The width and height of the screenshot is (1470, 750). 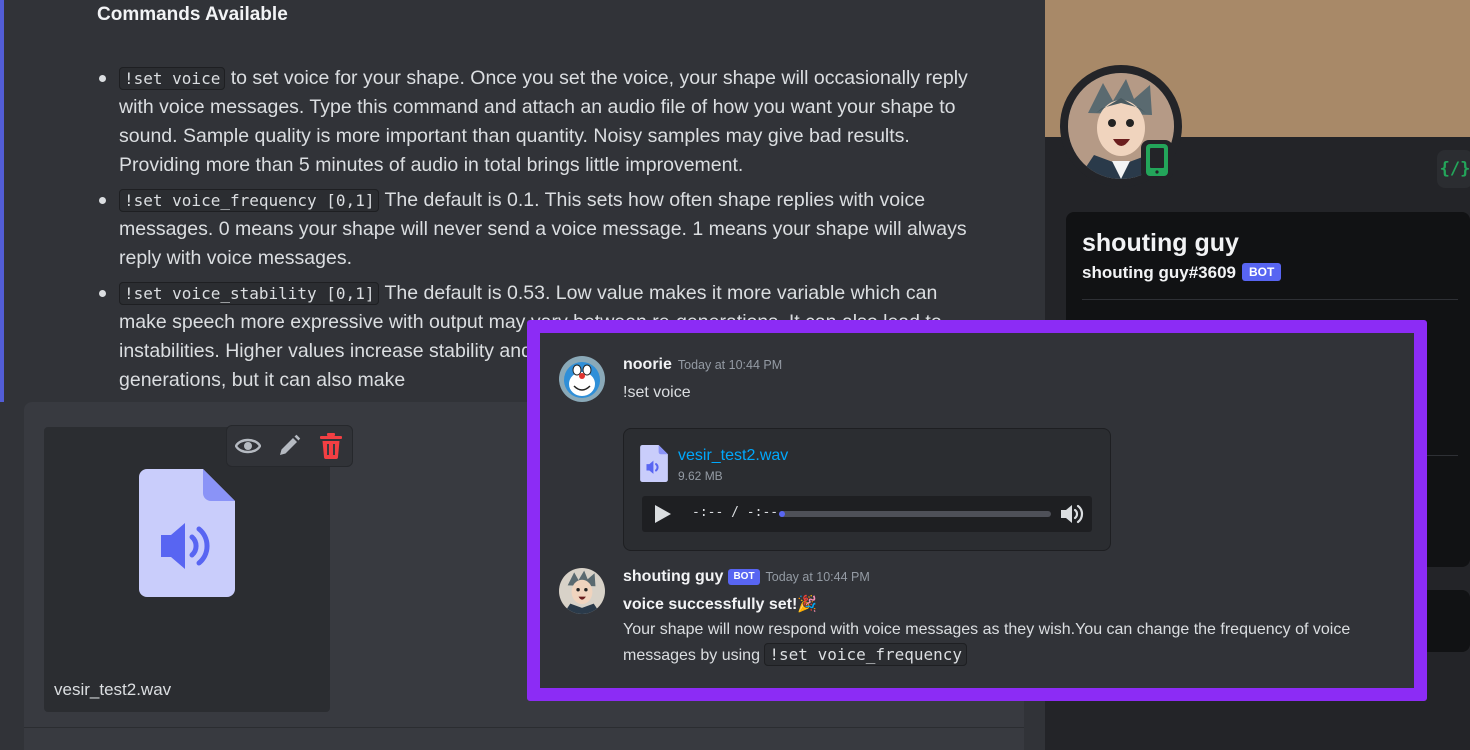 What do you see at coordinates (1073, 514) in the screenshot?
I see `volume-icon` at bounding box center [1073, 514].